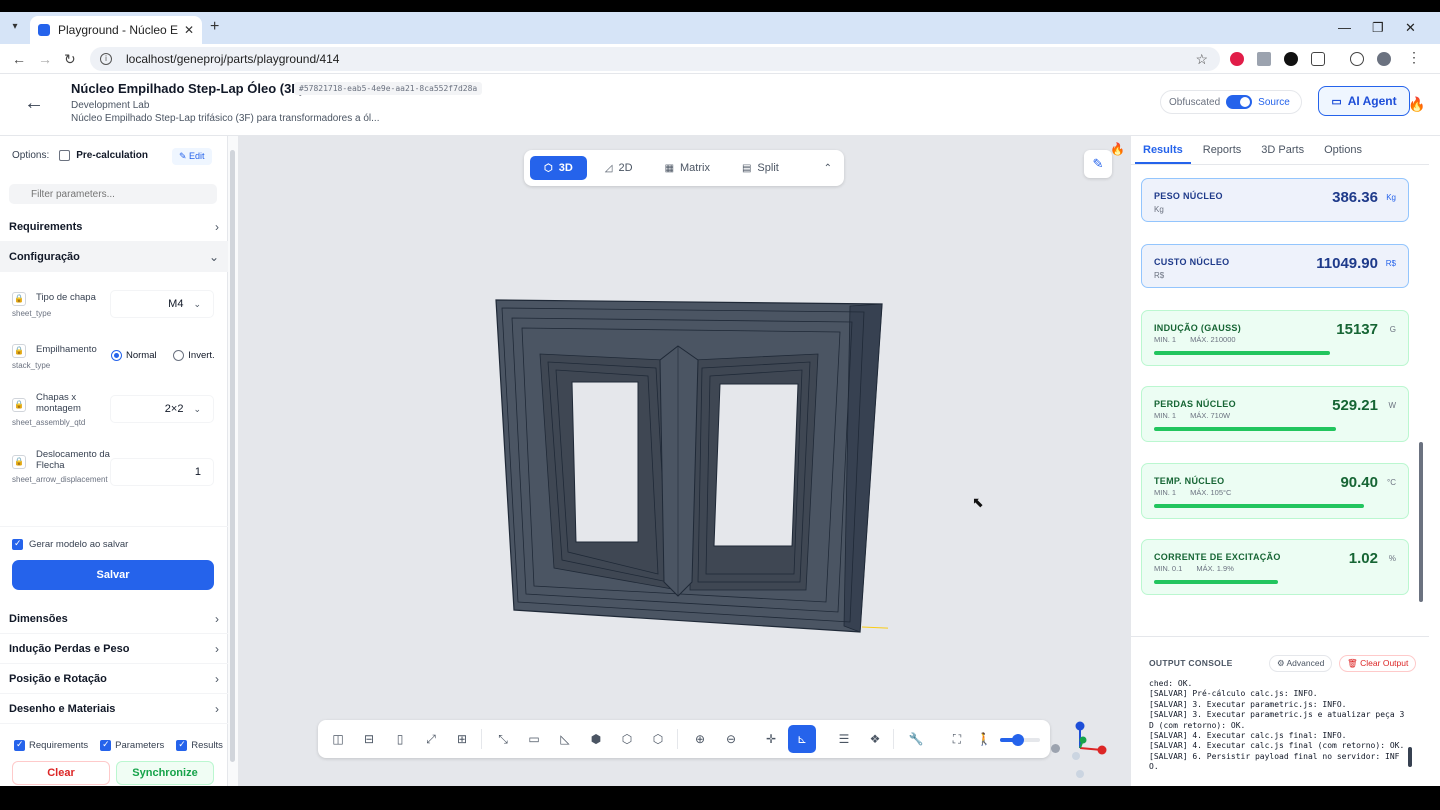 The width and height of the screenshot is (1440, 810). Describe the element at coordinates (369, 739) in the screenshot. I see `layout-rows-icon: ⊟` at that location.